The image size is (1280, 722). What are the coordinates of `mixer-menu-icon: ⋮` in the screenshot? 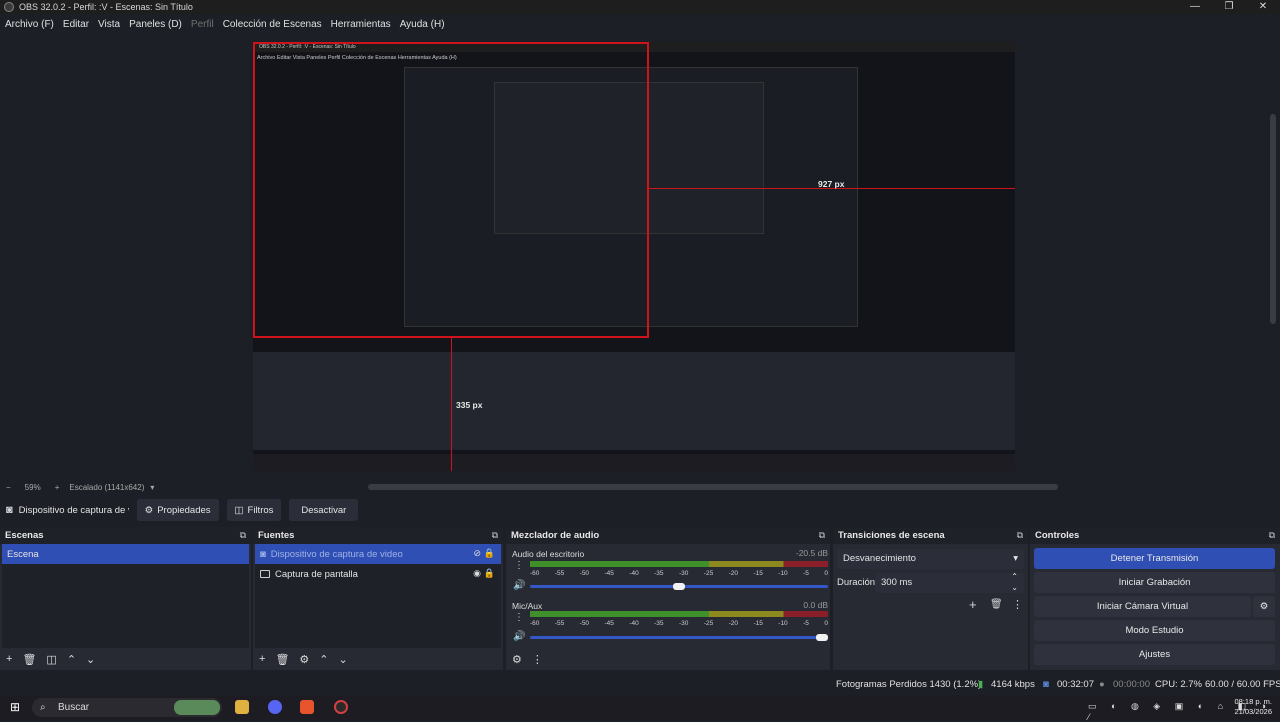 It's located at (537, 659).